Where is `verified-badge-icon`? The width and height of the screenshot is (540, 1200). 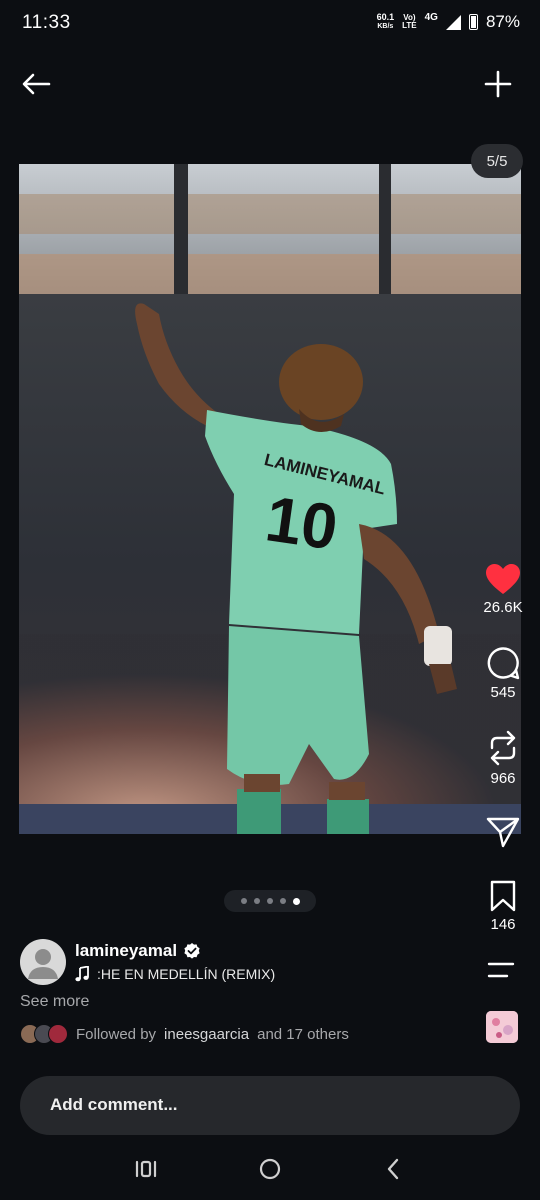 verified-badge-icon is located at coordinates (192, 951).